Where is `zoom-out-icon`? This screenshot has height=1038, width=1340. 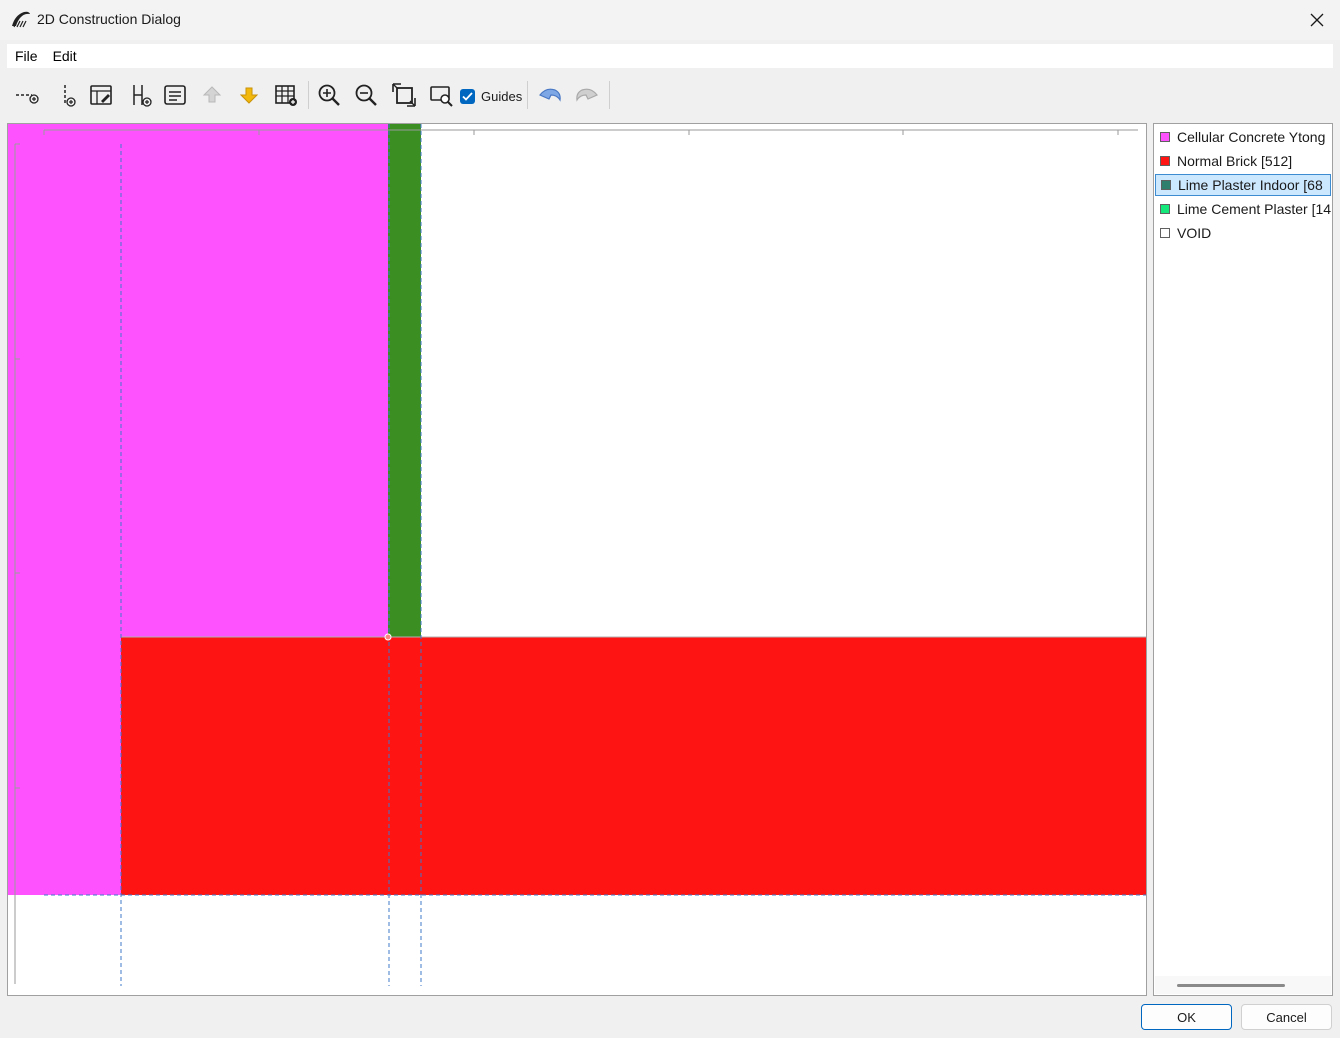
zoom-out-icon is located at coordinates (366, 95).